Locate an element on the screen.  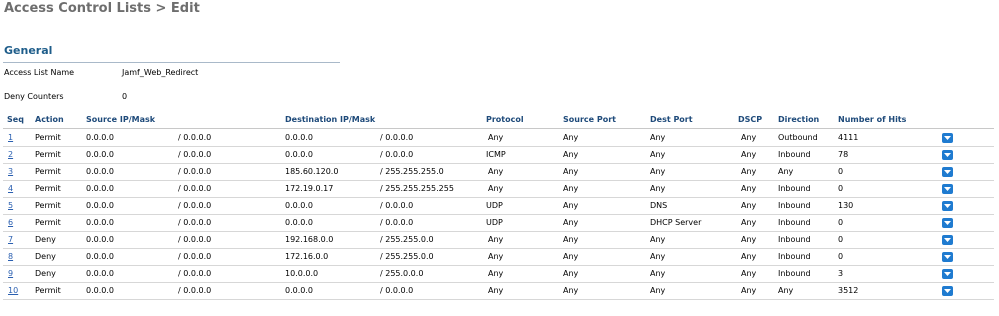
protocol-cell: UDP is located at coordinates (494, 222).